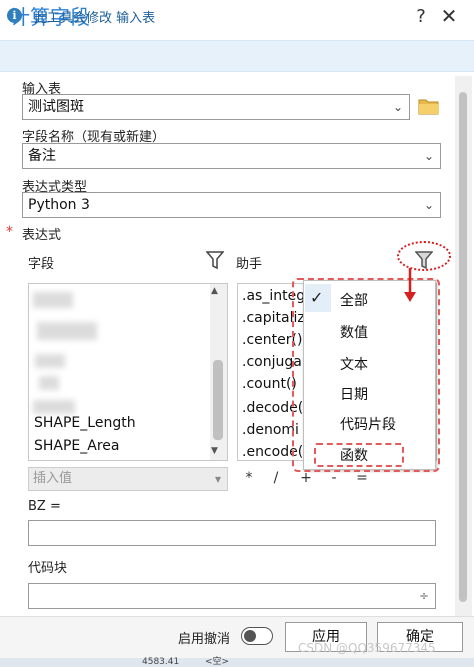  Describe the element at coordinates (362, 478) in the screenshot. I see `operator-equals-button: =` at that location.